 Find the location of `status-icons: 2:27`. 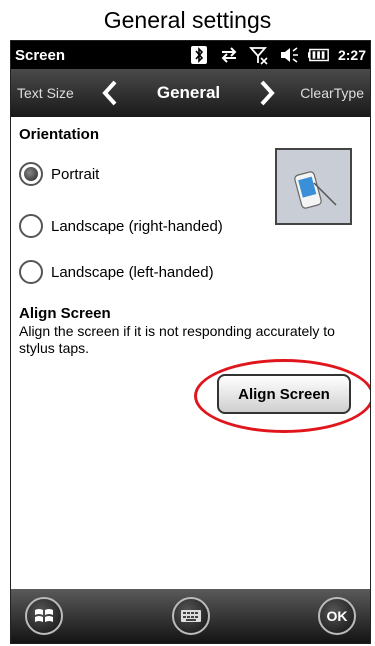

status-icons: 2:27 is located at coordinates (279, 55).